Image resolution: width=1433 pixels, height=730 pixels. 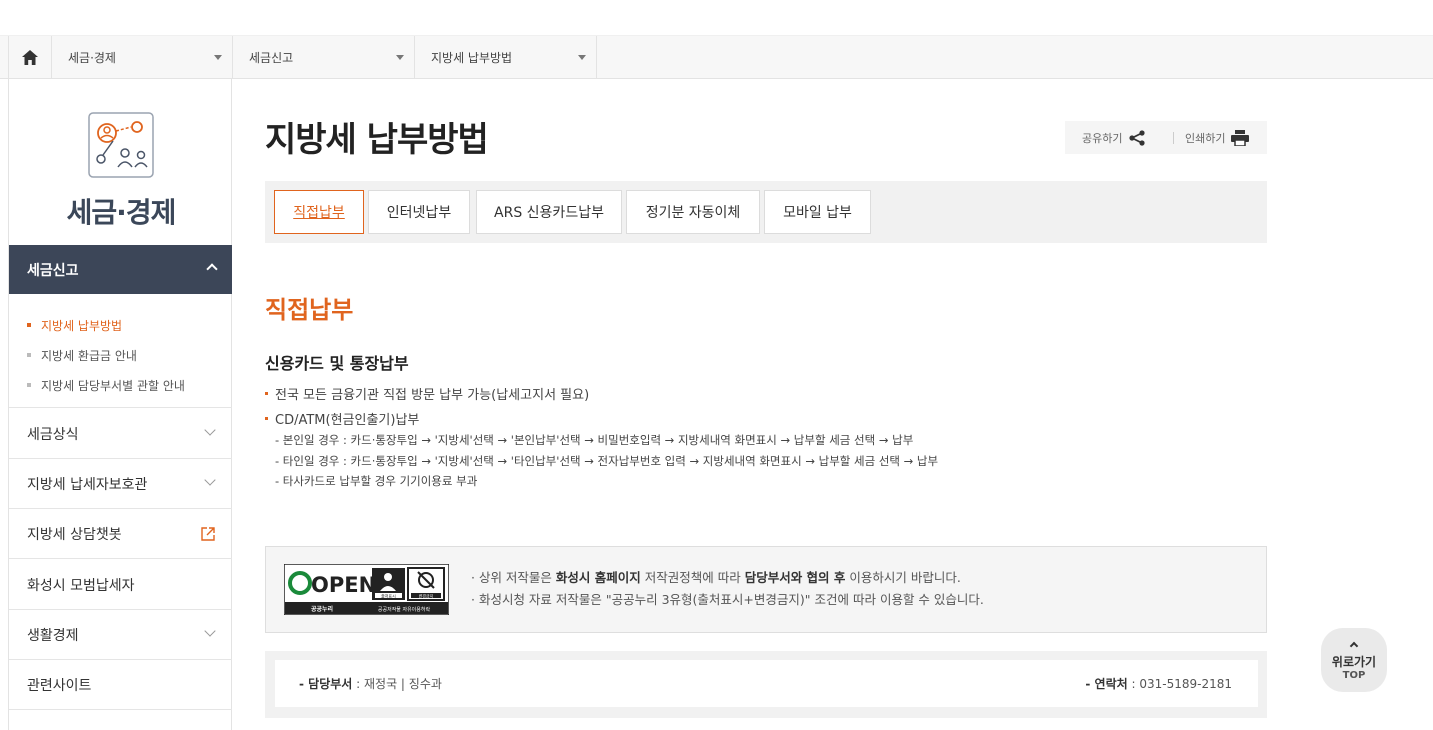 I want to click on print-button: 인쇄하기, so click(x=1217, y=138).